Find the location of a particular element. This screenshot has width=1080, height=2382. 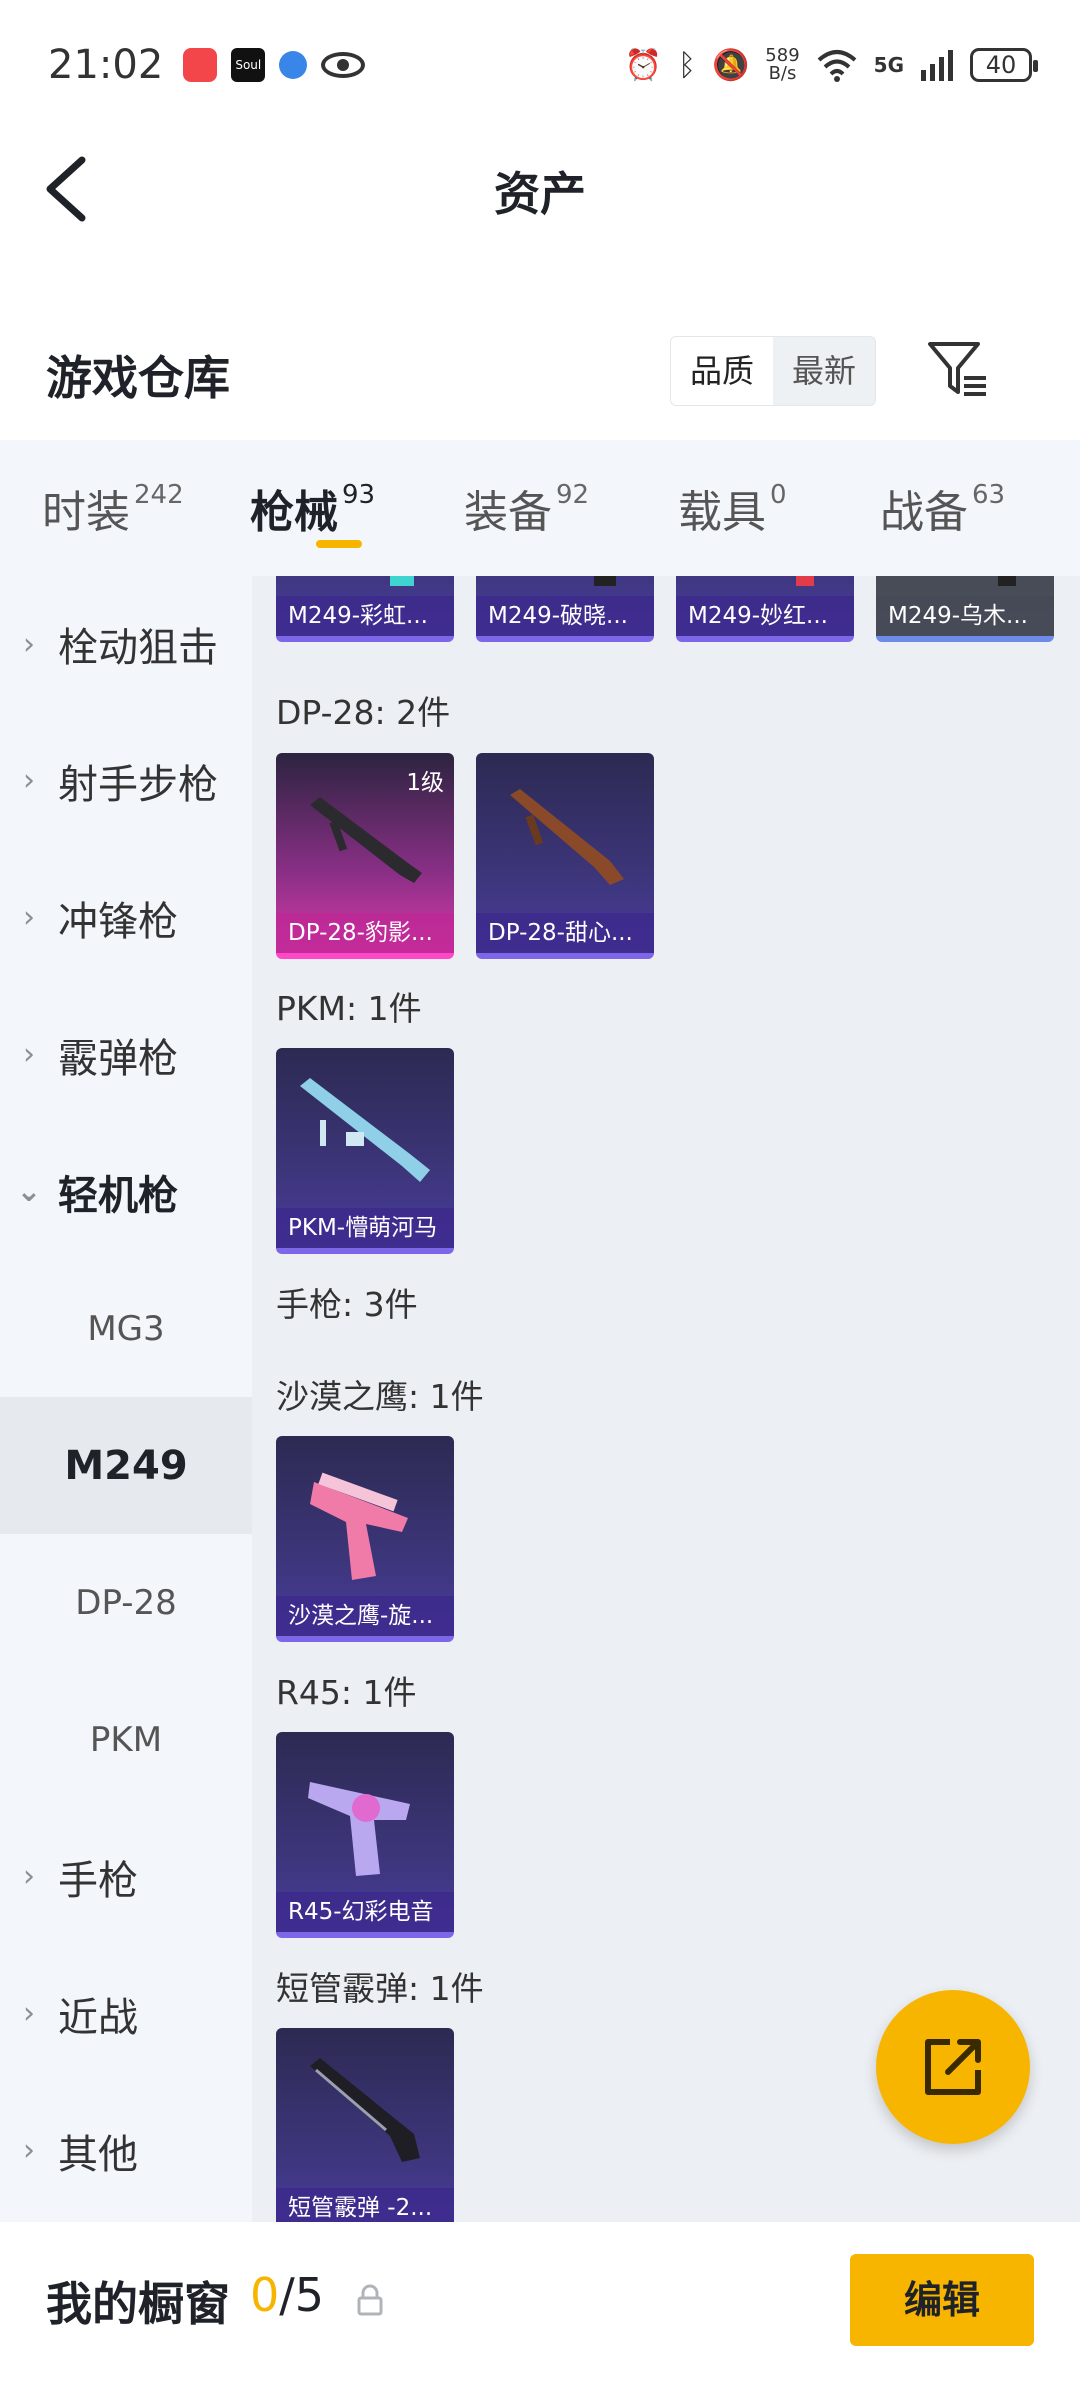

sidebar-item-pistol: › 手枪 is located at coordinates (126, 1876).